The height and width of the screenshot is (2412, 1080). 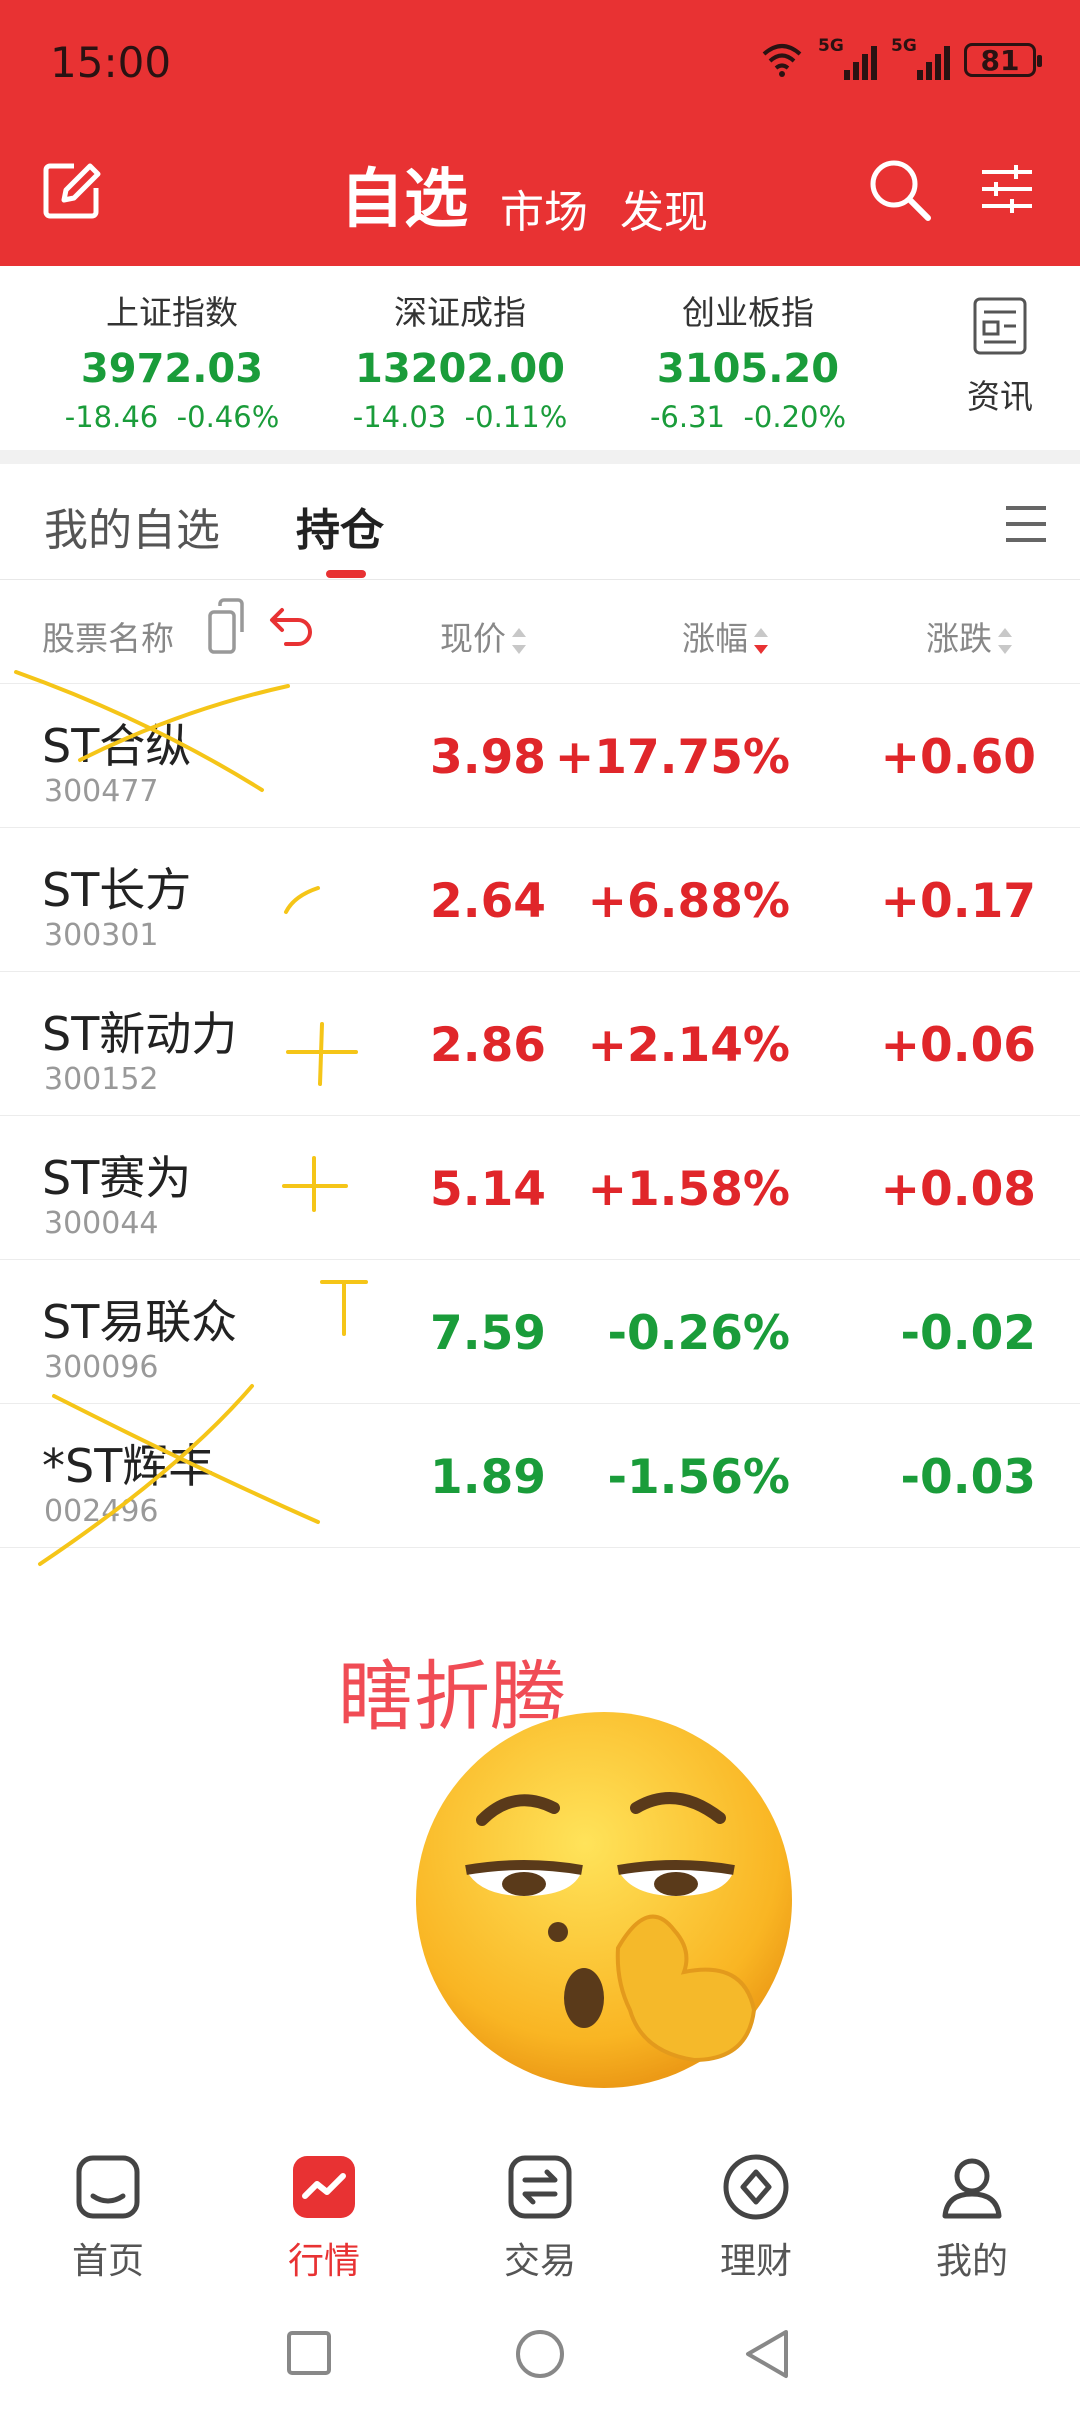 I want to click on system-navigation-bar, so click(x=540, y=2351).